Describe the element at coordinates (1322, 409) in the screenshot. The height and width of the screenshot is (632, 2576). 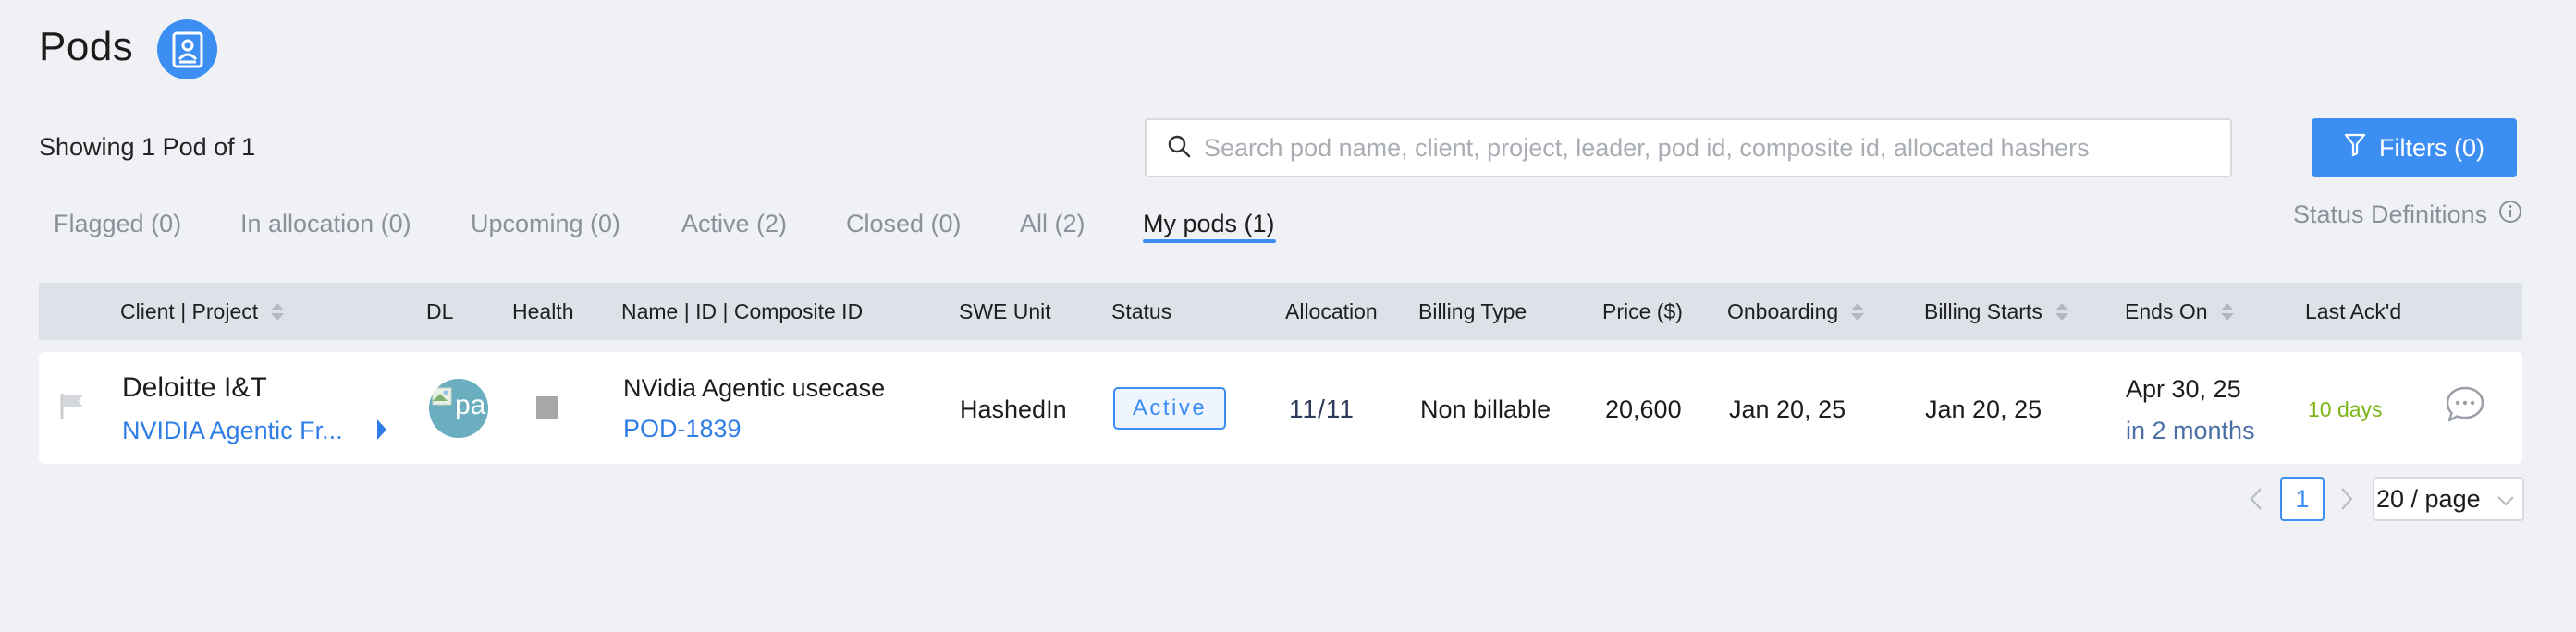
I see `allocation-value: 11/11` at that location.